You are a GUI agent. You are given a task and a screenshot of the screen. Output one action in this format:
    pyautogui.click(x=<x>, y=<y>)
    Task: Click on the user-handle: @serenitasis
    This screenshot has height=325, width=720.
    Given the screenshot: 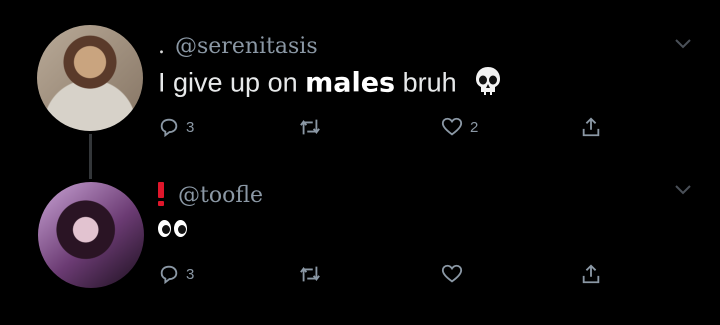 What is the action you would take?
    pyautogui.click(x=246, y=46)
    